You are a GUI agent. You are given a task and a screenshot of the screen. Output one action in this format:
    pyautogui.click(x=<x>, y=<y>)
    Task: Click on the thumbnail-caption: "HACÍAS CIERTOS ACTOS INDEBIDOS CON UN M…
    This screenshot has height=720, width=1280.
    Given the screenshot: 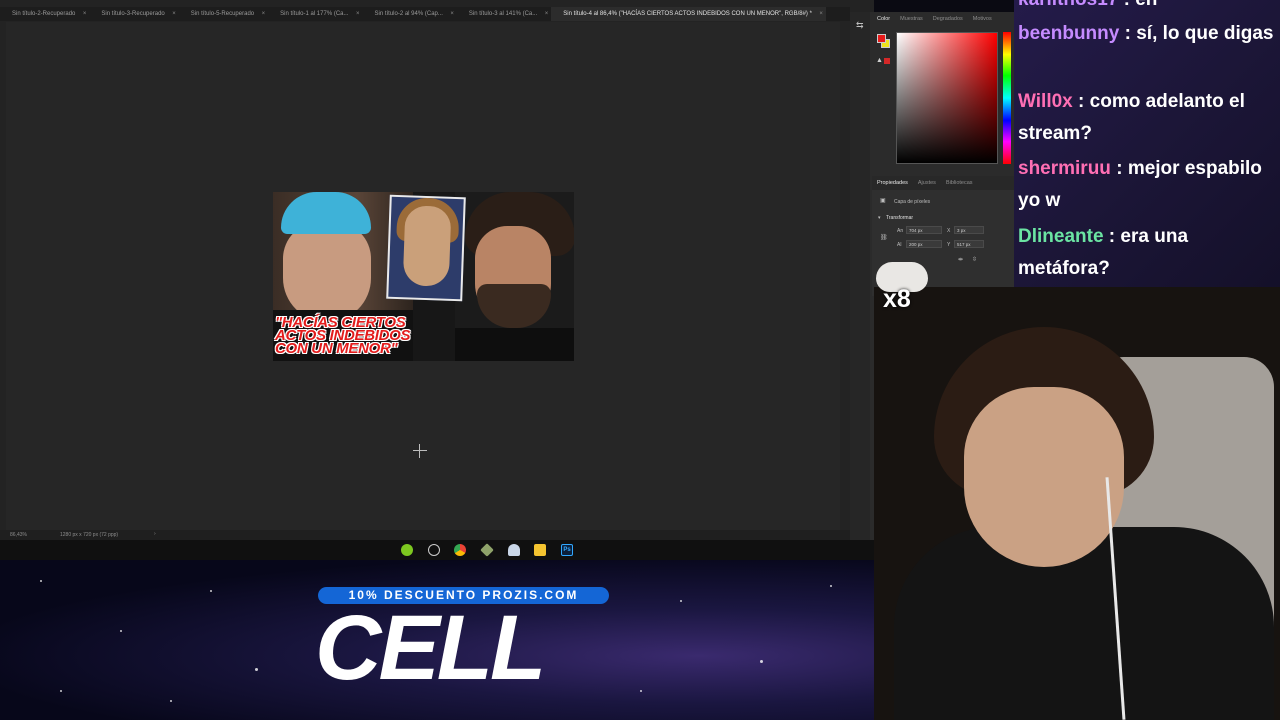 What is the action you would take?
    pyautogui.click(x=375, y=336)
    